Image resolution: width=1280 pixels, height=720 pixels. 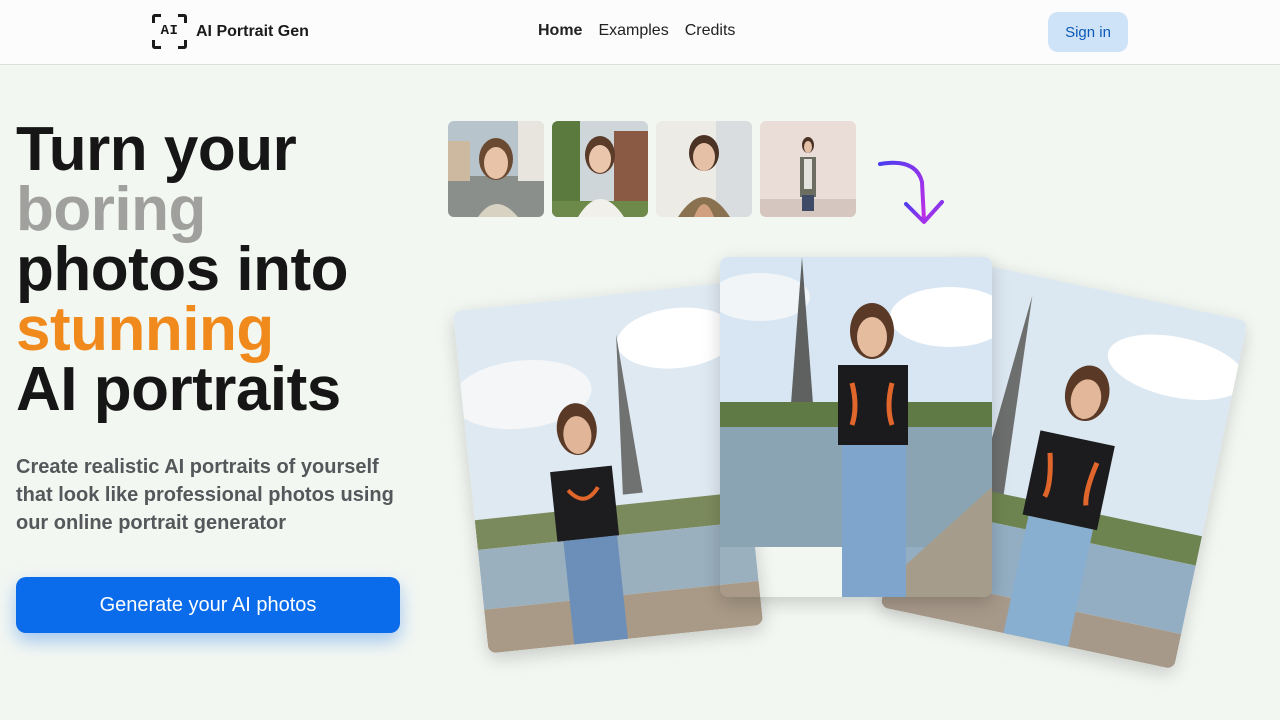 I want to click on nav-link-home: Home, so click(x=560, y=31).